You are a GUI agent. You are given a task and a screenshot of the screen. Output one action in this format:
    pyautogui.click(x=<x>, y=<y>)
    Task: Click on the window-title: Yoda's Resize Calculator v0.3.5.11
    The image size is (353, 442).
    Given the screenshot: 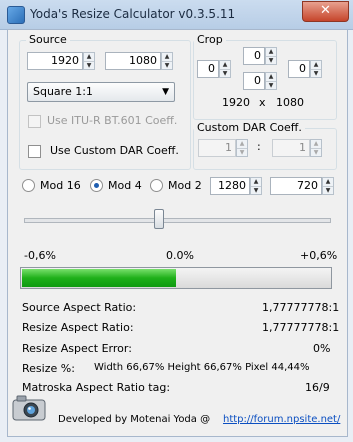 What is the action you would take?
    pyautogui.click(x=133, y=14)
    